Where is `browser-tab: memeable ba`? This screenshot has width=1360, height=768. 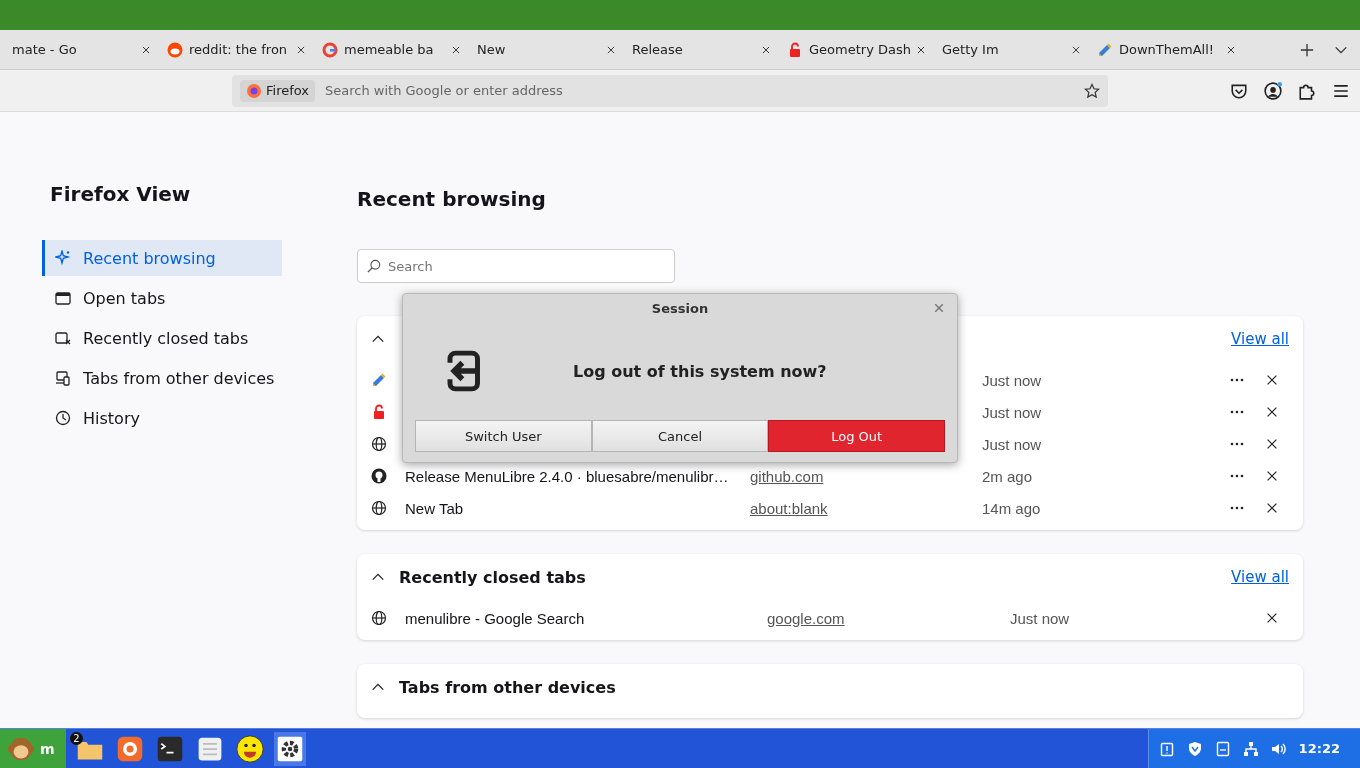 browser-tab: memeable ba is located at coordinates (391, 49).